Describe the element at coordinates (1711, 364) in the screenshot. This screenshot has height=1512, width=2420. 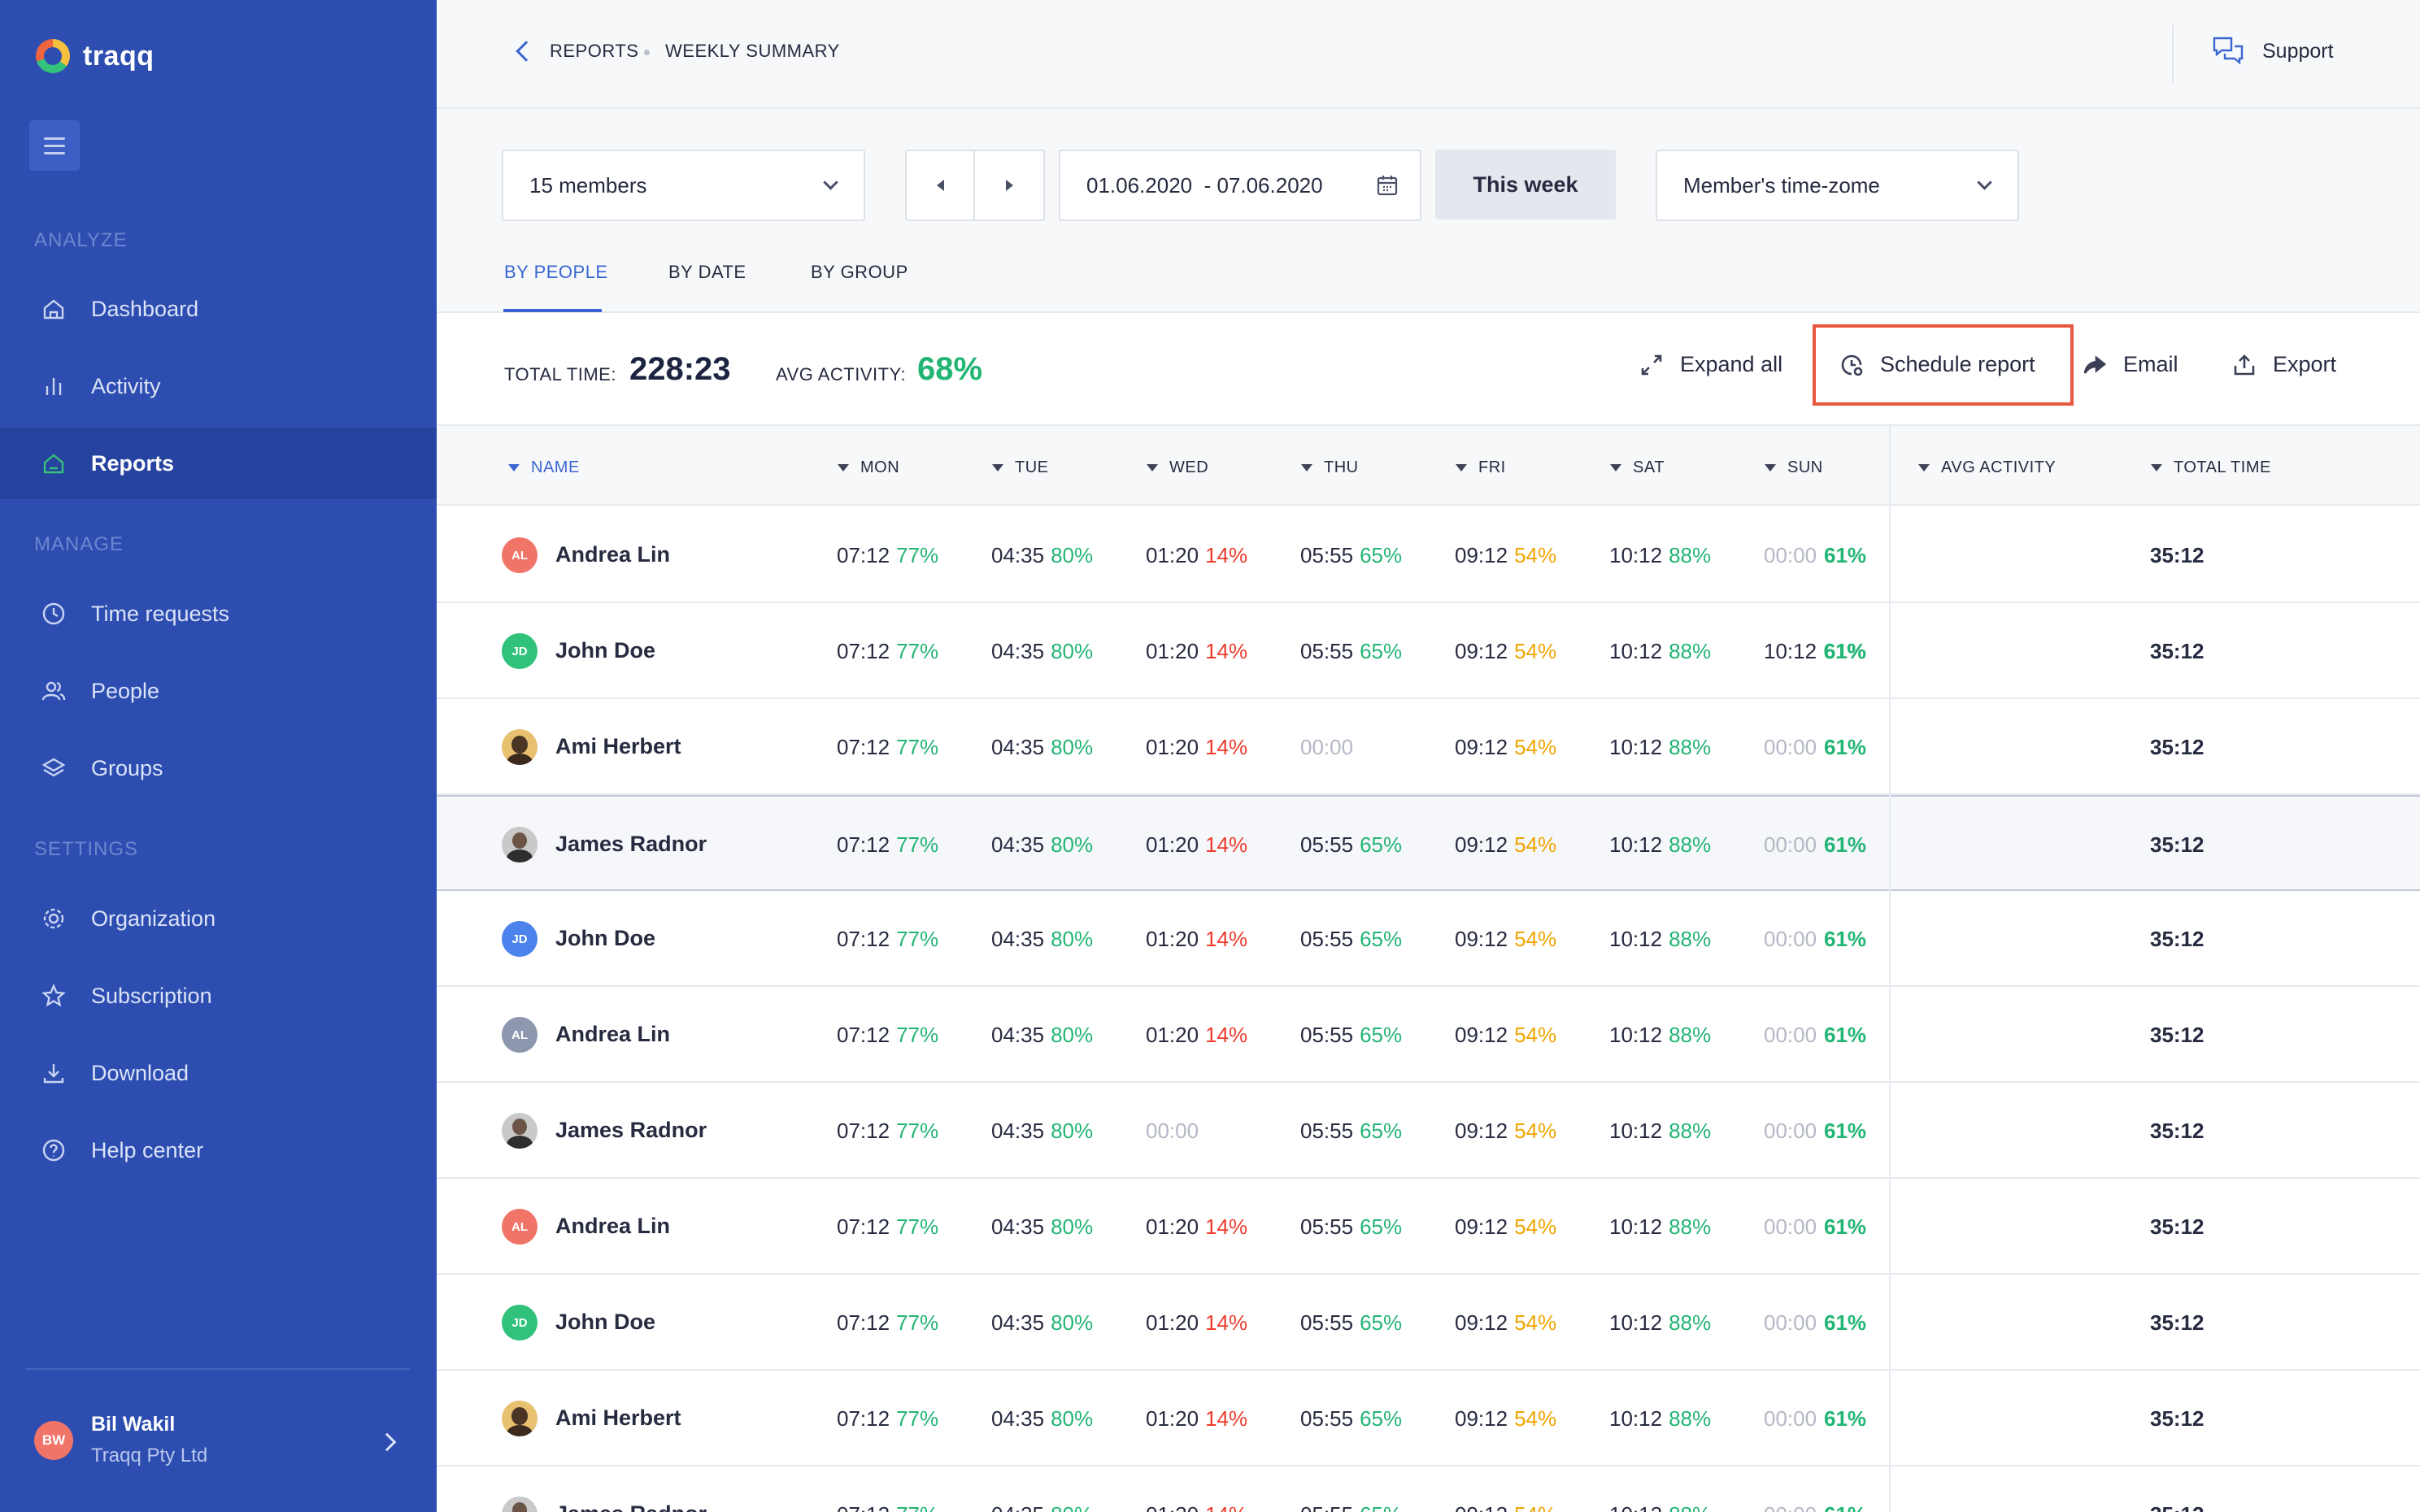
I see `expand-all-button: Expand all` at that location.